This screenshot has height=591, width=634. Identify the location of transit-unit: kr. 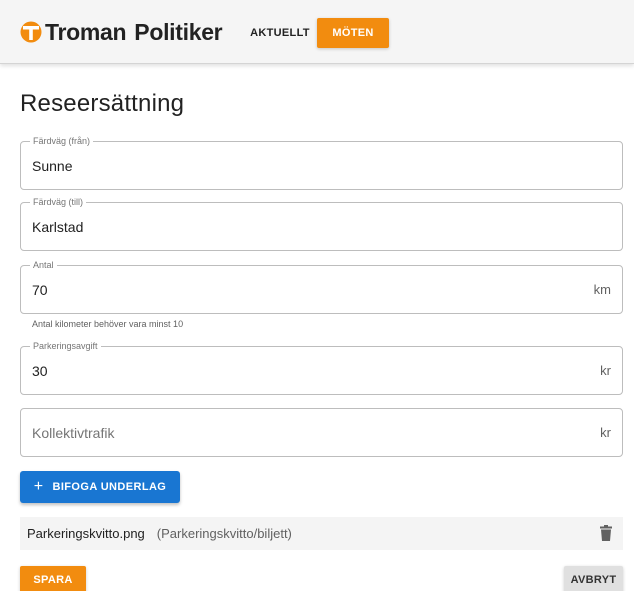
(605, 432).